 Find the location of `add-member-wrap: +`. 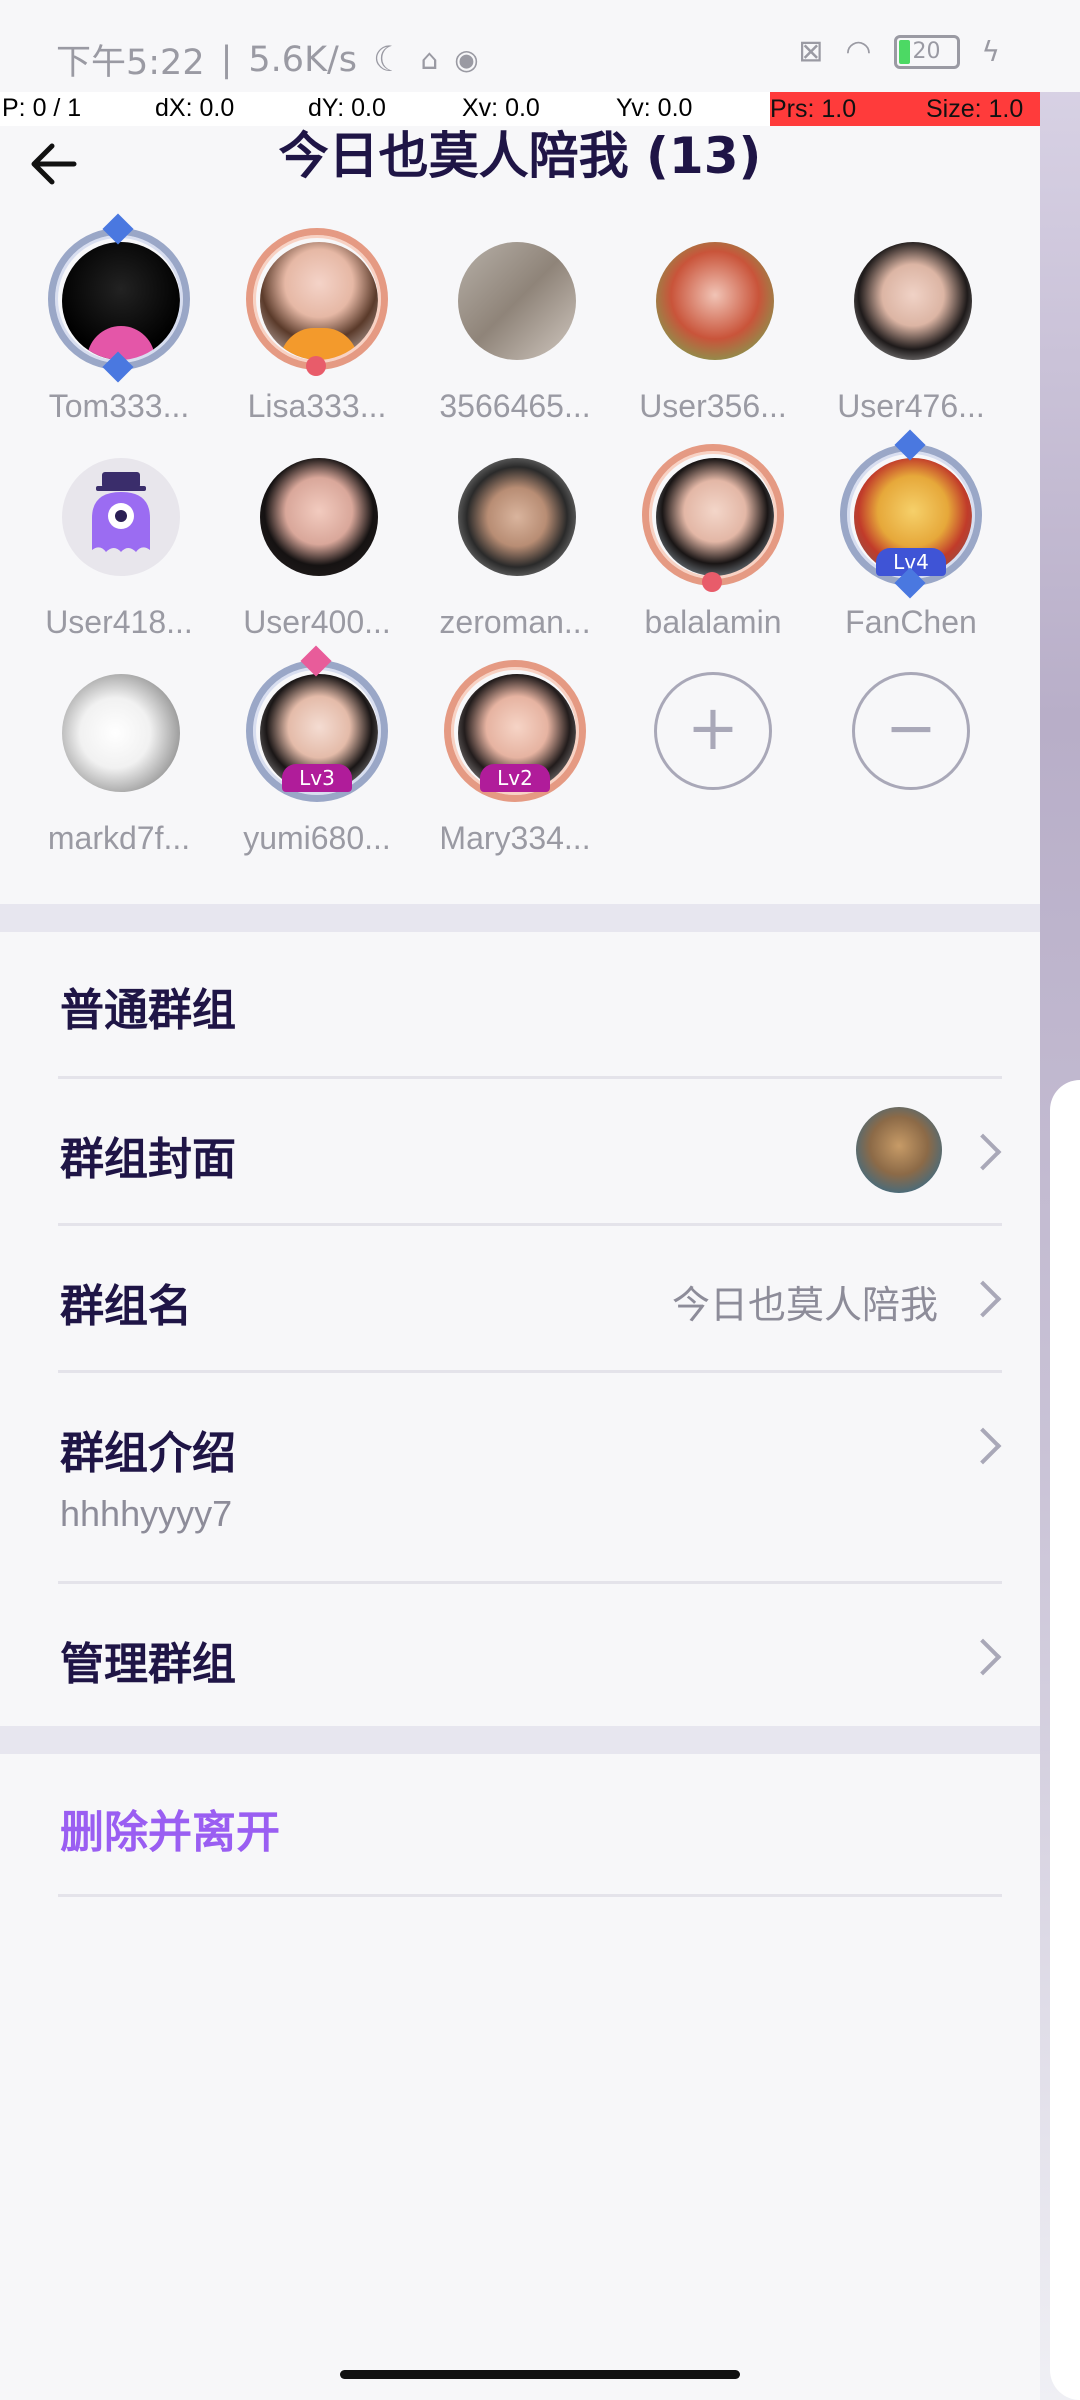

add-member-wrap: + is located at coordinates (713, 731).